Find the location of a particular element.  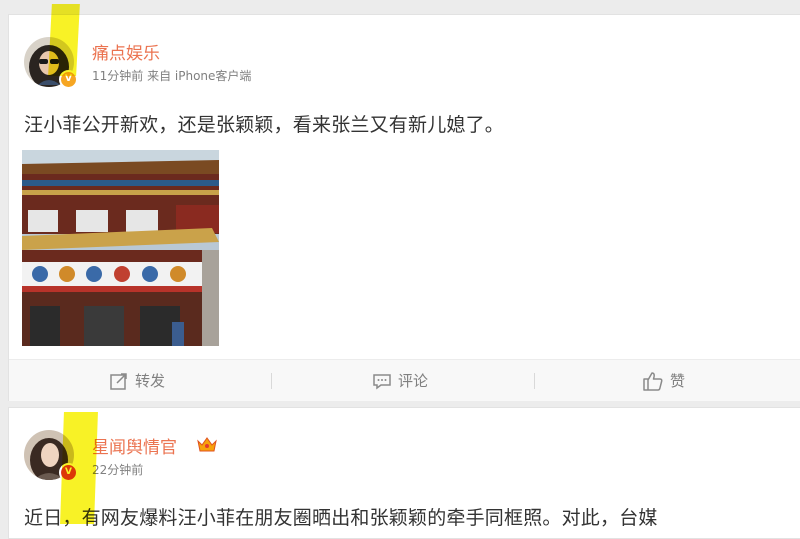

post-text: 近日，有网友爆料汪小菲在朋友圈晒出和张颖颖的牵手同框照。对此，台媒 is located at coordinates (341, 518).